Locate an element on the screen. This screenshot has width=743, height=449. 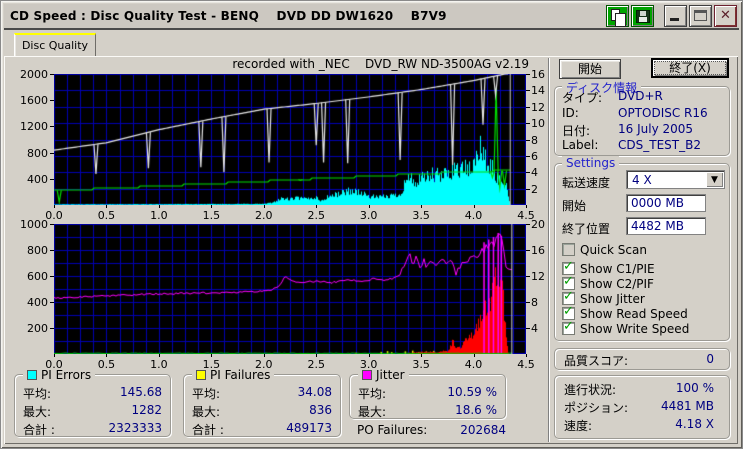
top-x-tick-label: 4.0 is located at coordinates (473, 215).